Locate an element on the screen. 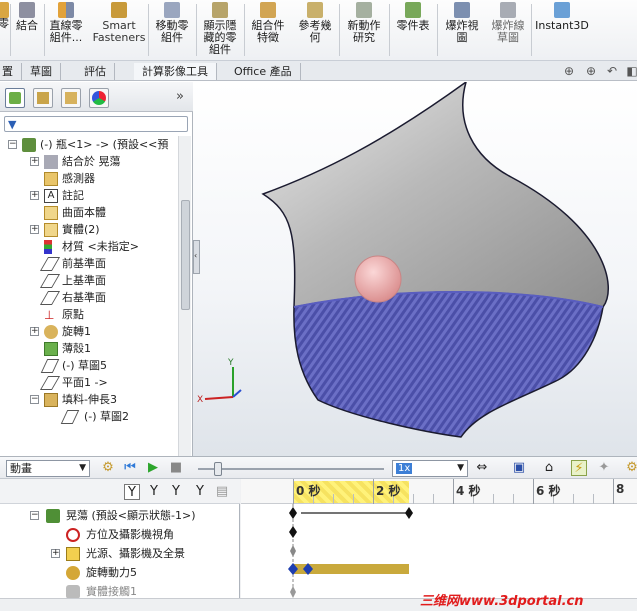 This screenshot has width=637, height=611. tree-item-plane1: 平面1 -> is located at coordinates (89, 382).